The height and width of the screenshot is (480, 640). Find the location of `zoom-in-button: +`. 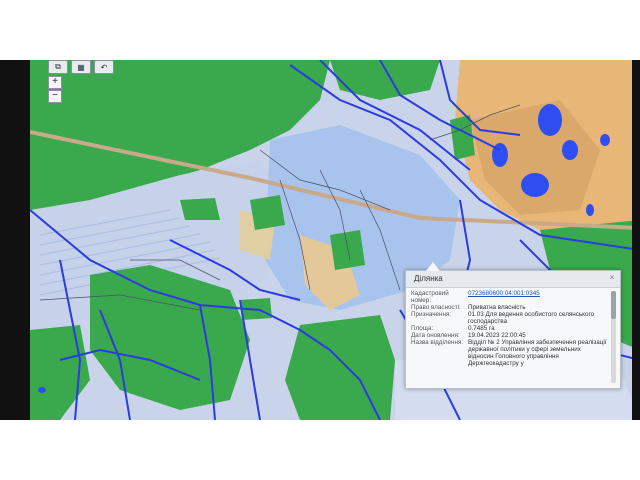

zoom-in-button: + is located at coordinates (55, 82).